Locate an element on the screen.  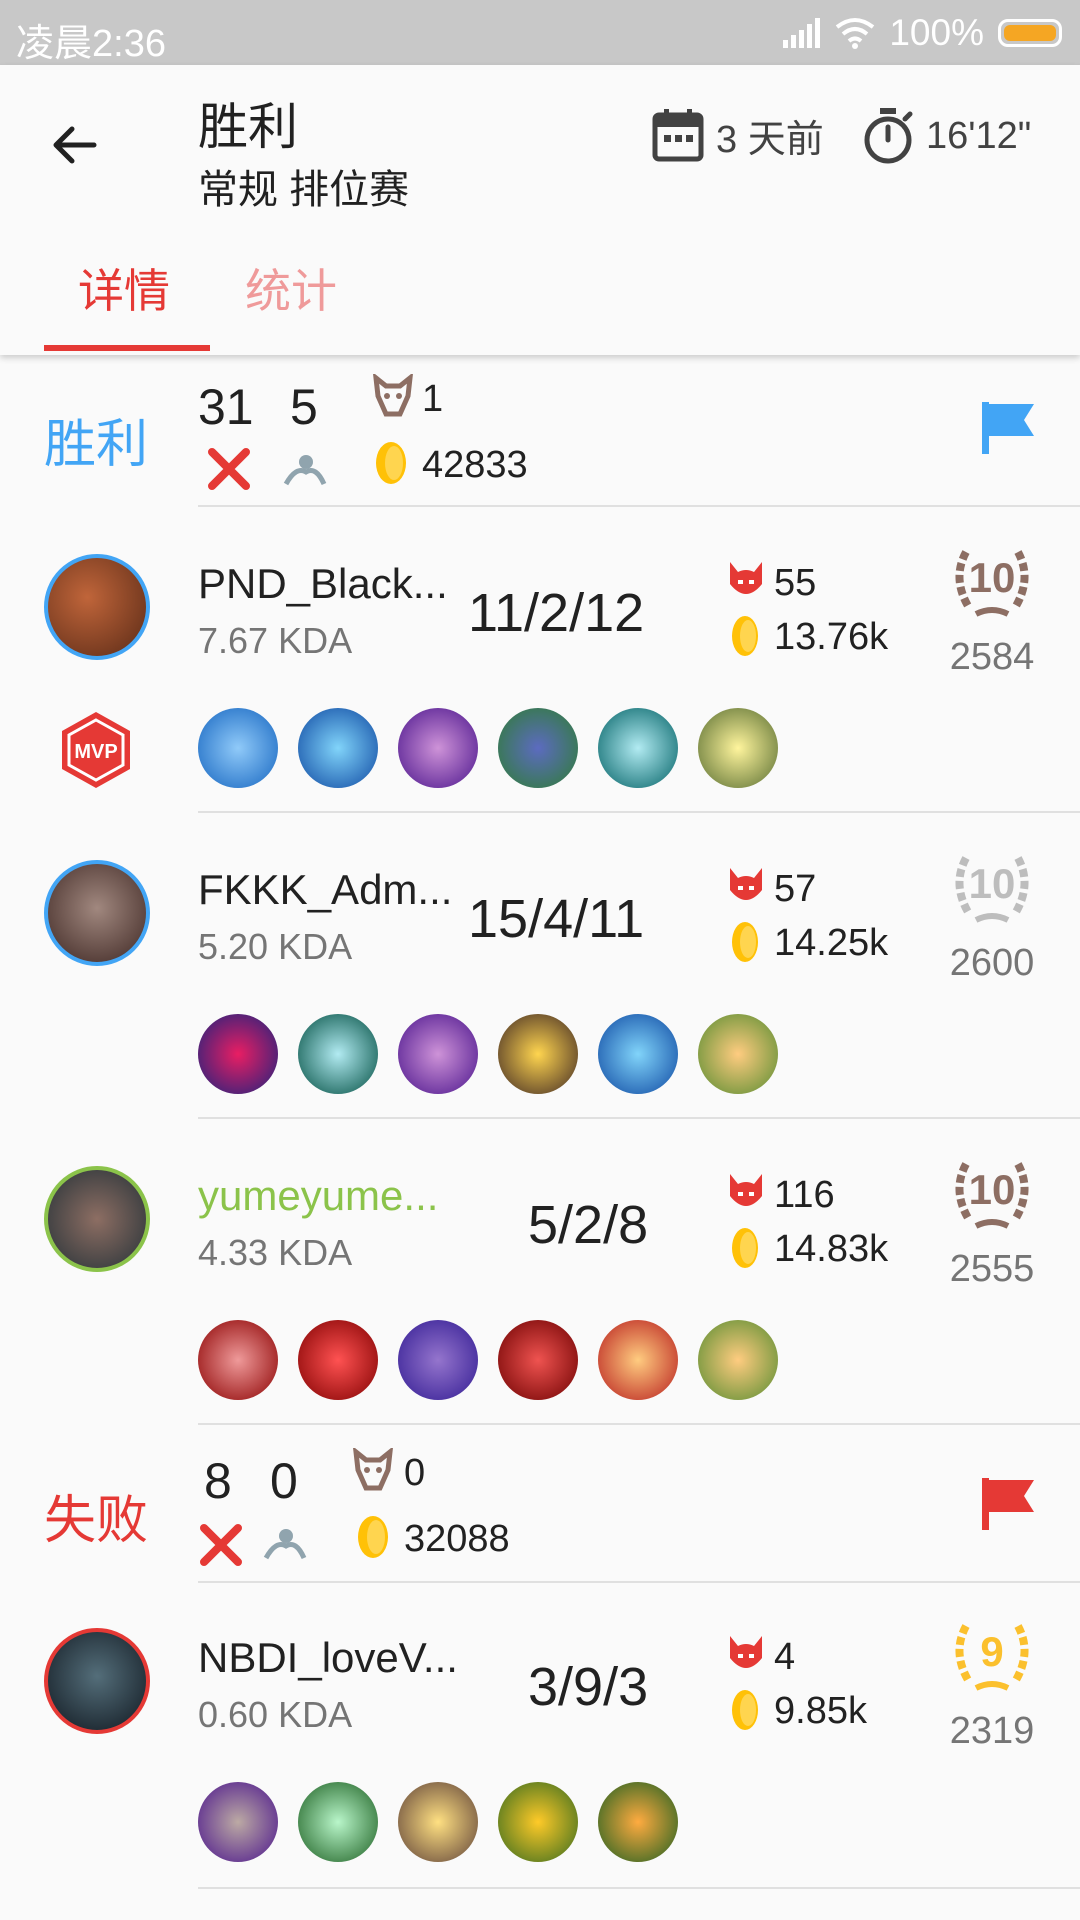
signal-icon is located at coordinates (802, 32).